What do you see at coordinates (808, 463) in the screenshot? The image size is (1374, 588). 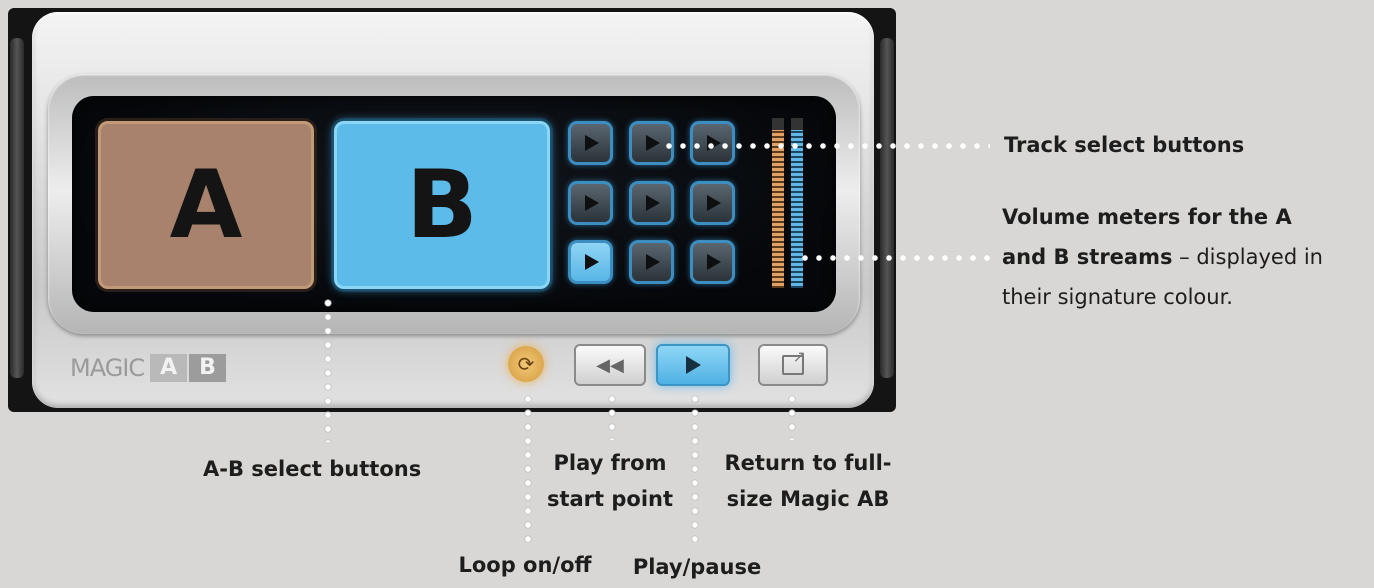 I see `return-label-1: Return to full-` at bounding box center [808, 463].